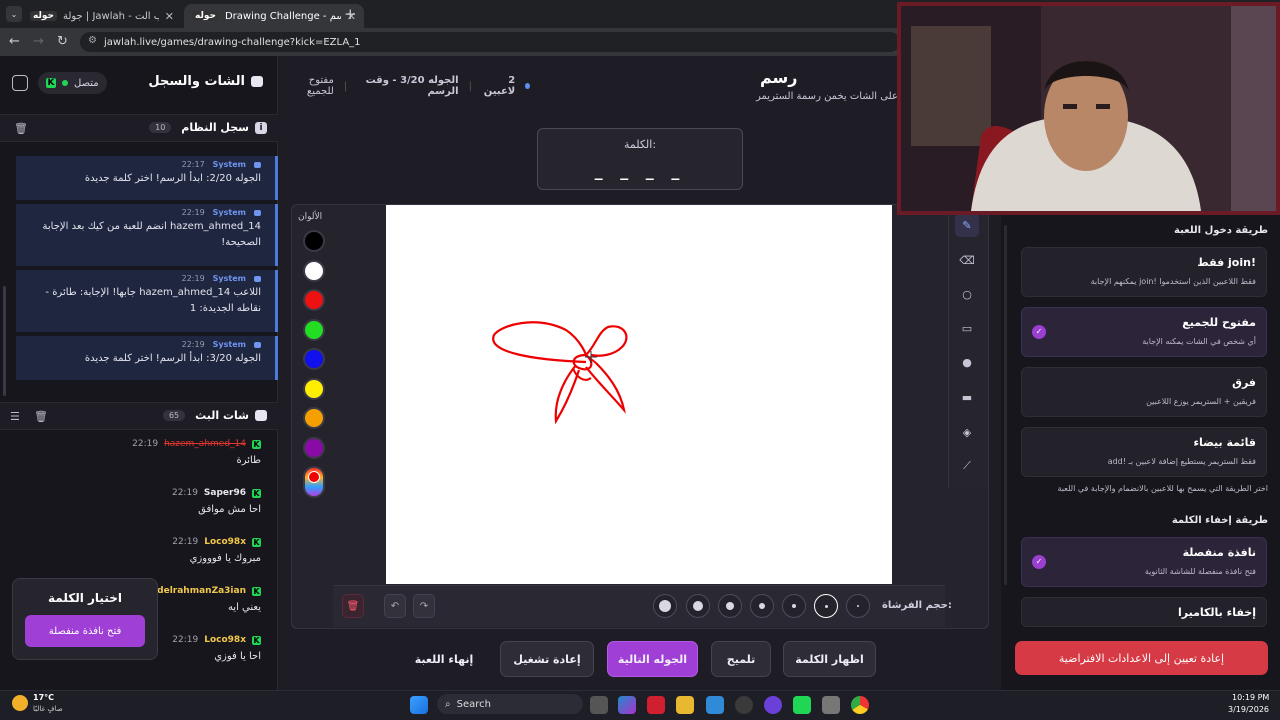 This screenshot has width=1280, height=720. I want to click on word-hidden: _ _ _ _, so click(640, 170).